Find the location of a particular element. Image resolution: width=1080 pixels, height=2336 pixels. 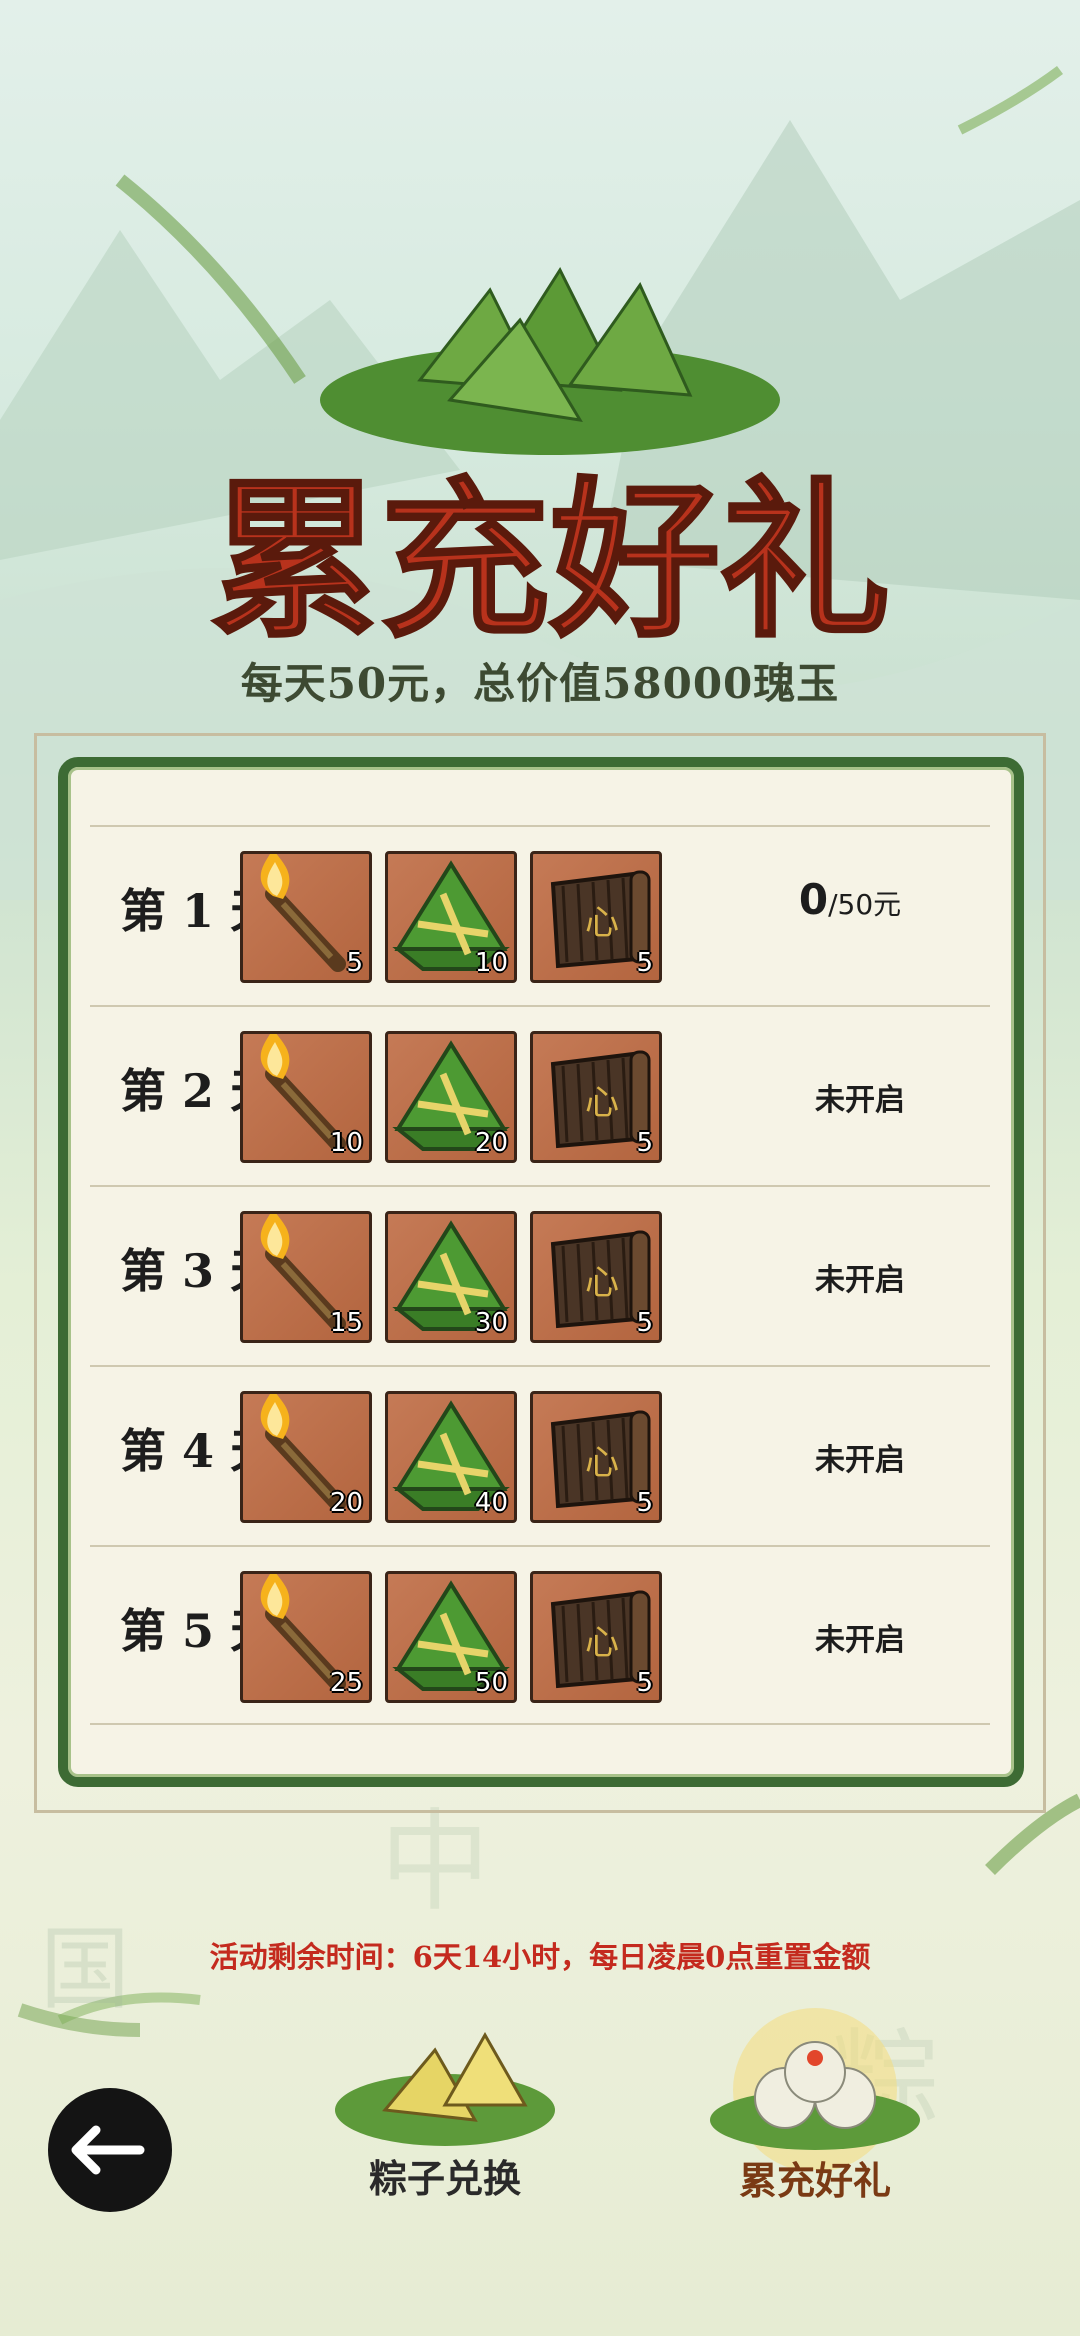

reward-item: 15 is located at coordinates (306, 1277).